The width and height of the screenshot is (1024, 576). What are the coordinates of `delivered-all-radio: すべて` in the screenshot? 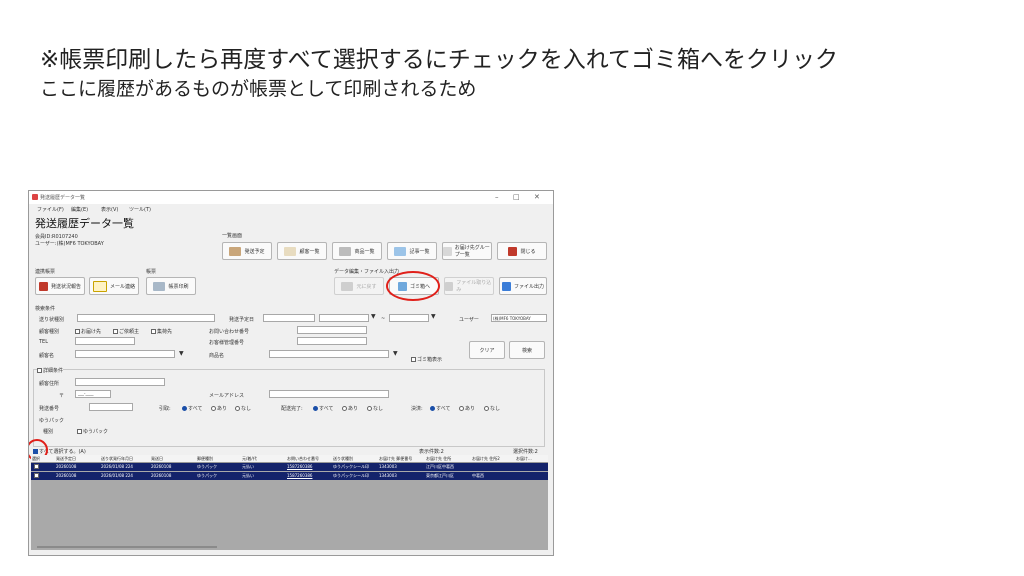 It's located at (323, 408).